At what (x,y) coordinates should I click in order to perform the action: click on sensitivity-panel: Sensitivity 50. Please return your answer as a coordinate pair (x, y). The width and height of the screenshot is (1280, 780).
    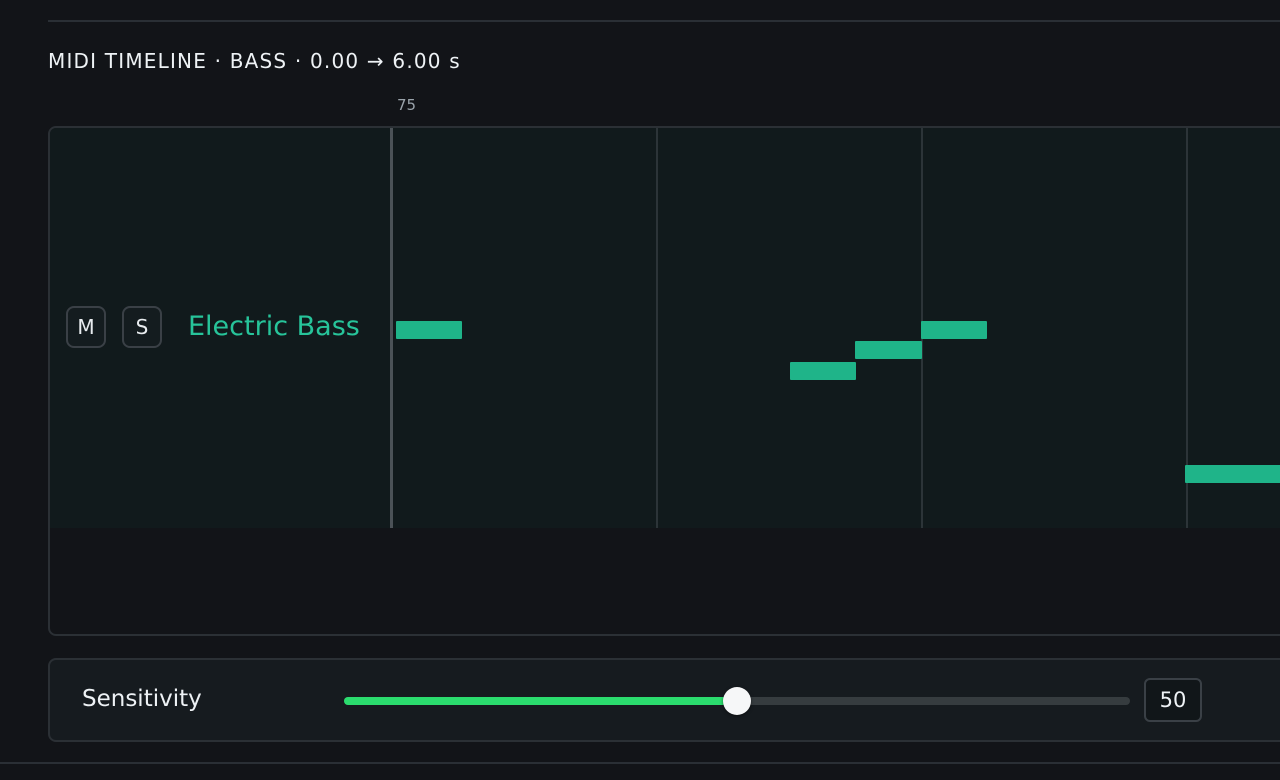
    Looking at the image, I should click on (664, 700).